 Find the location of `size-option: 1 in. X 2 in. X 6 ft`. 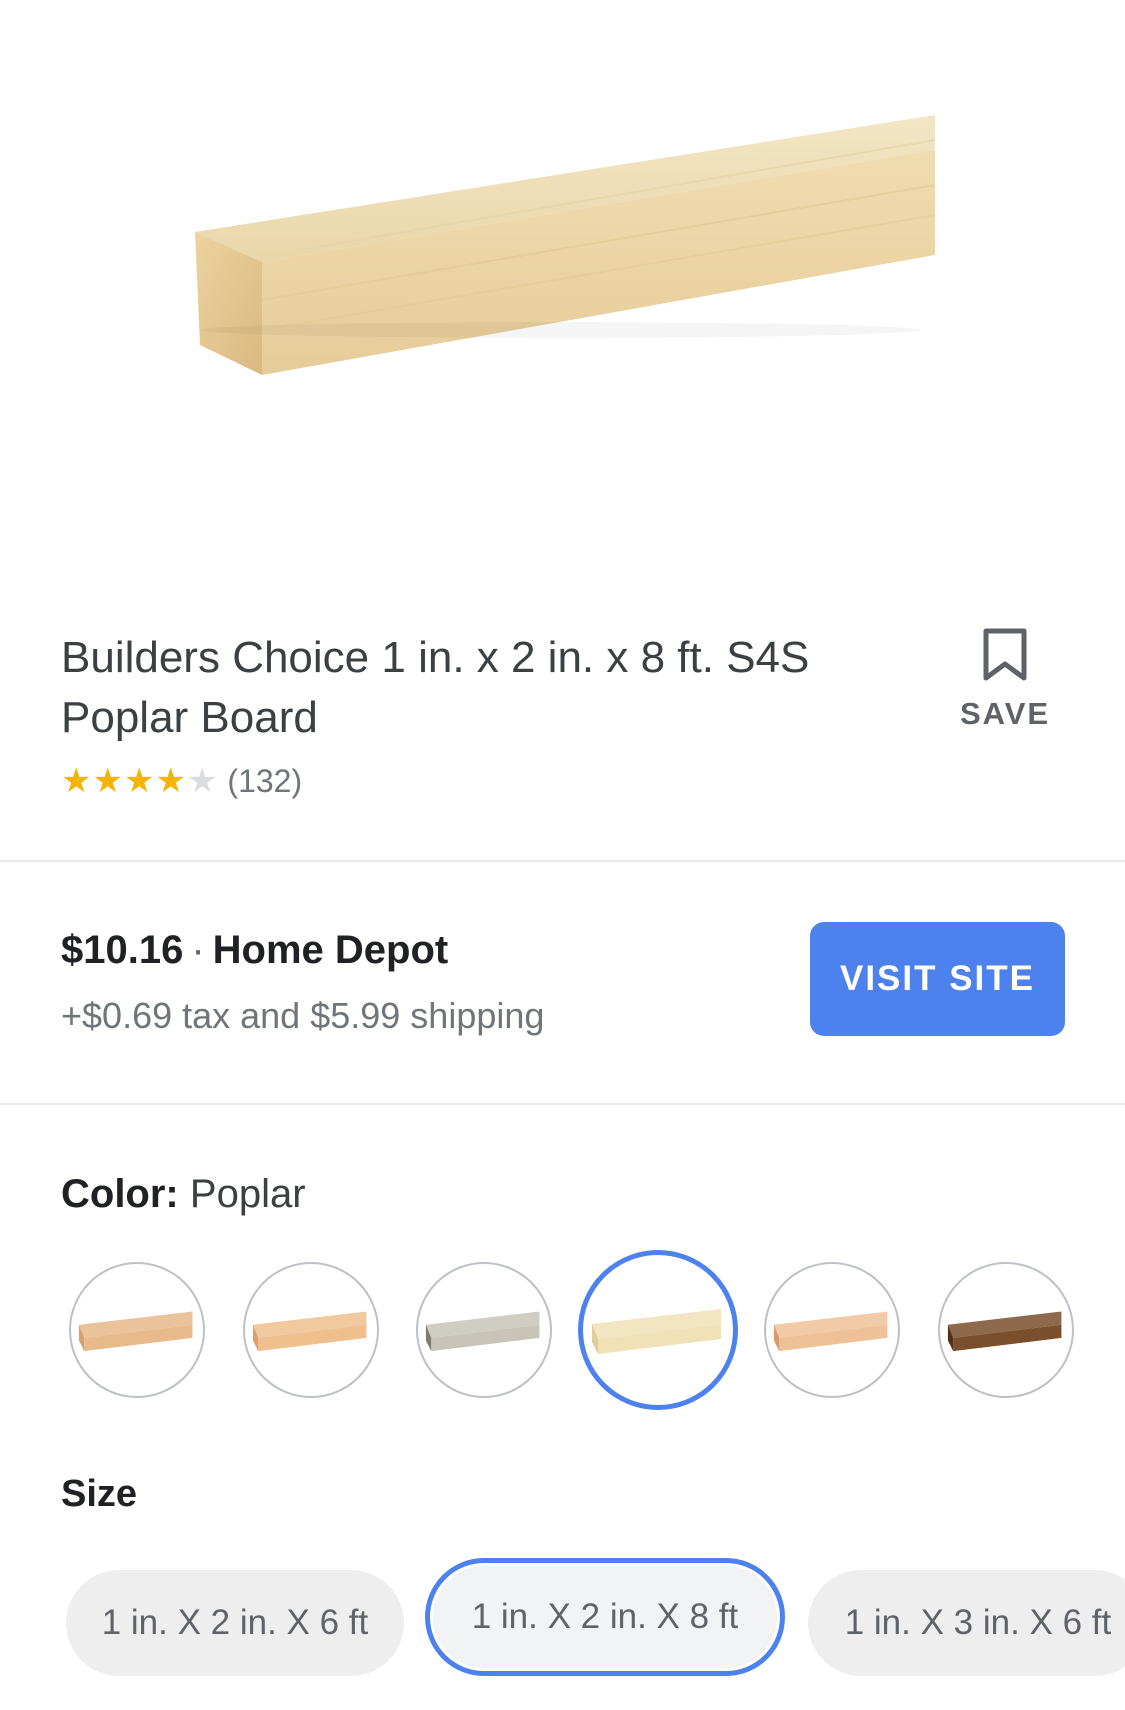

size-option: 1 in. X 2 in. X 6 ft is located at coordinates (235, 1623).